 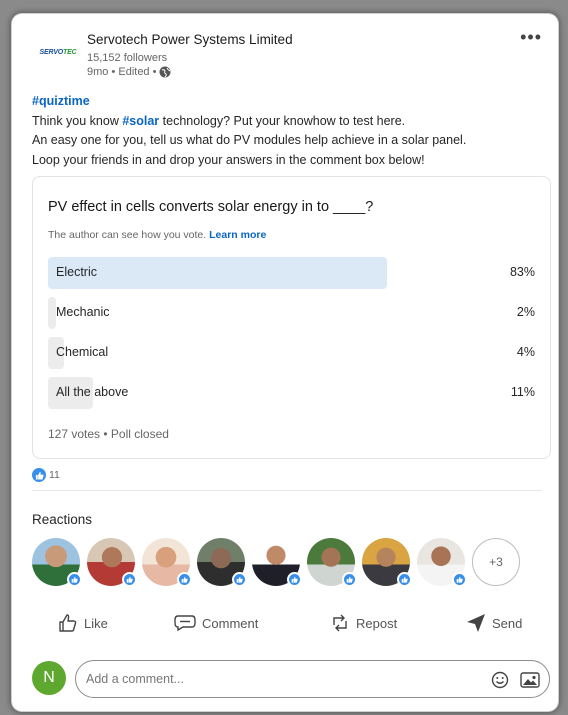 What do you see at coordinates (377, 623) in the screenshot?
I see `repost-label: Repost` at bounding box center [377, 623].